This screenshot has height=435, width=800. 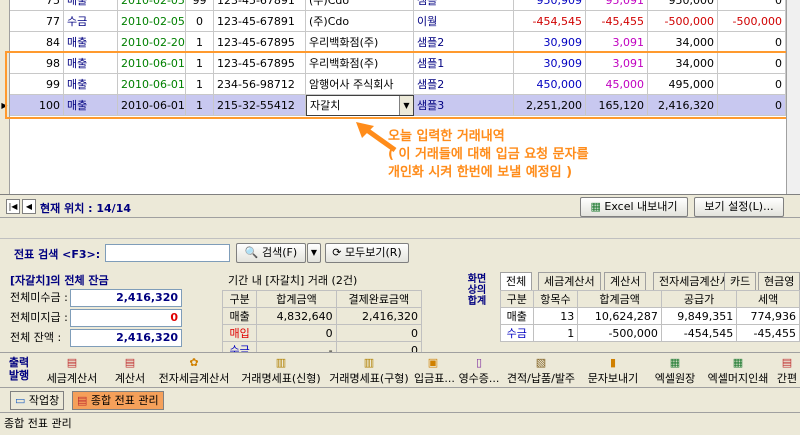 What do you see at coordinates (281, 371) in the screenshot?
I see `statement-new-button: ▥ 거래명세표(신형)` at bounding box center [281, 371].